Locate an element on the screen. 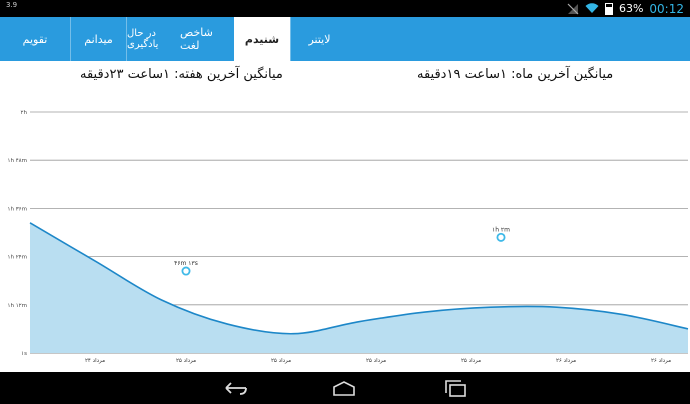  battery-icon is located at coordinates (608, 8).